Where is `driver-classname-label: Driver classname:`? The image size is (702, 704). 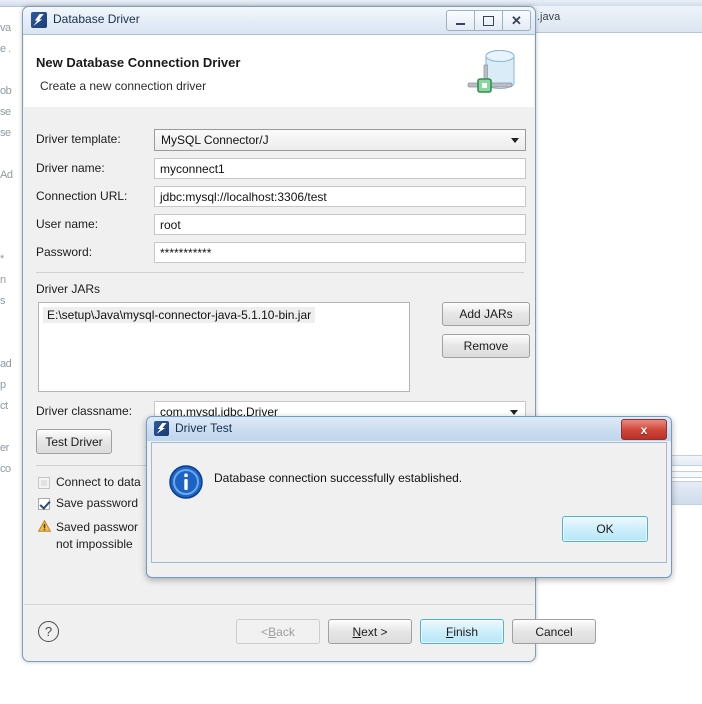 driver-classname-label: Driver classname: is located at coordinates (84, 411).